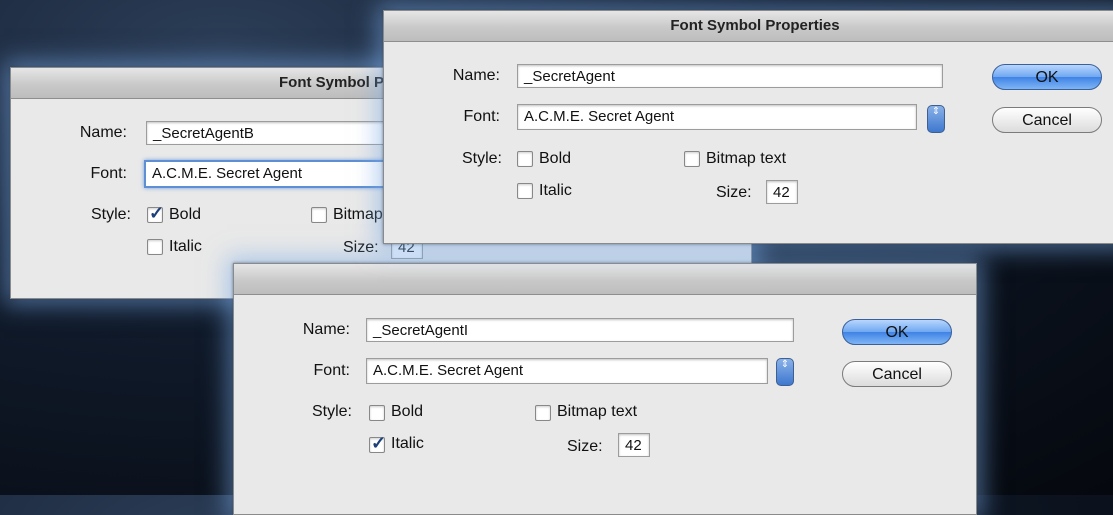 This screenshot has height=515, width=1113. What do you see at coordinates (730, 76) in the screenshot?
I see `name-field: _SecretAgent` at bounding box center [730, 76].